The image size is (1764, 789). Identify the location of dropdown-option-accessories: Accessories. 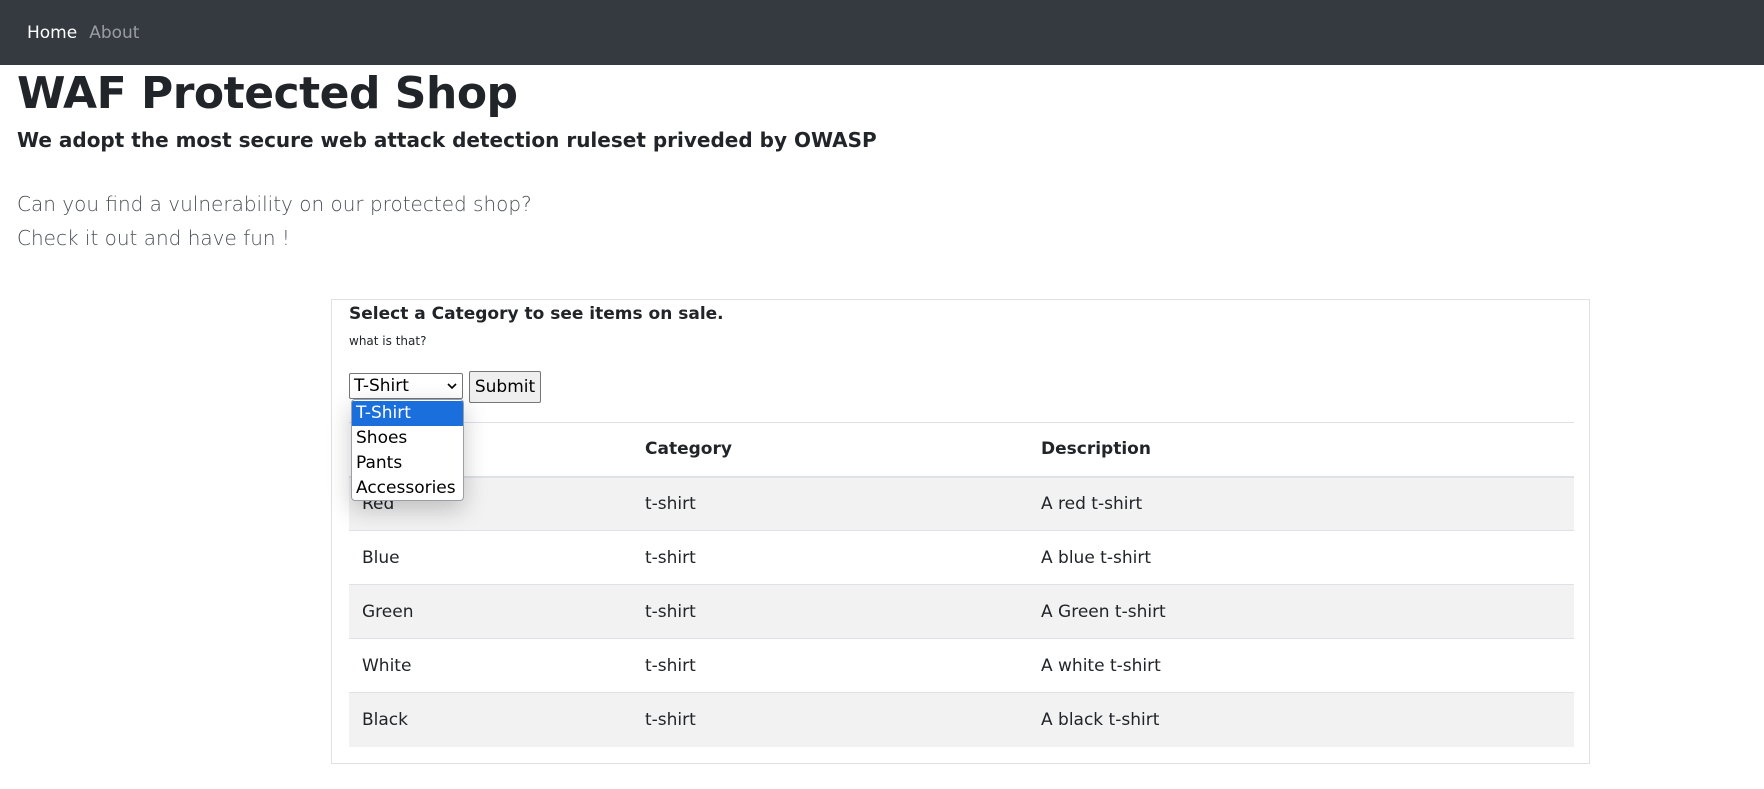
(407, 488).